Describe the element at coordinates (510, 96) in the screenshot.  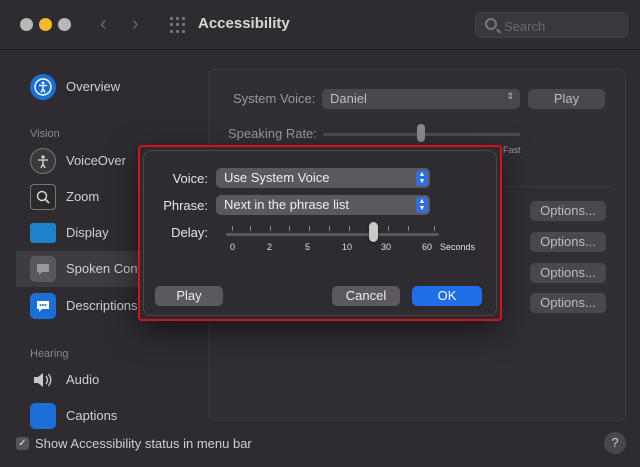
I see `chevron-updown-icon: ⇕` at that location.